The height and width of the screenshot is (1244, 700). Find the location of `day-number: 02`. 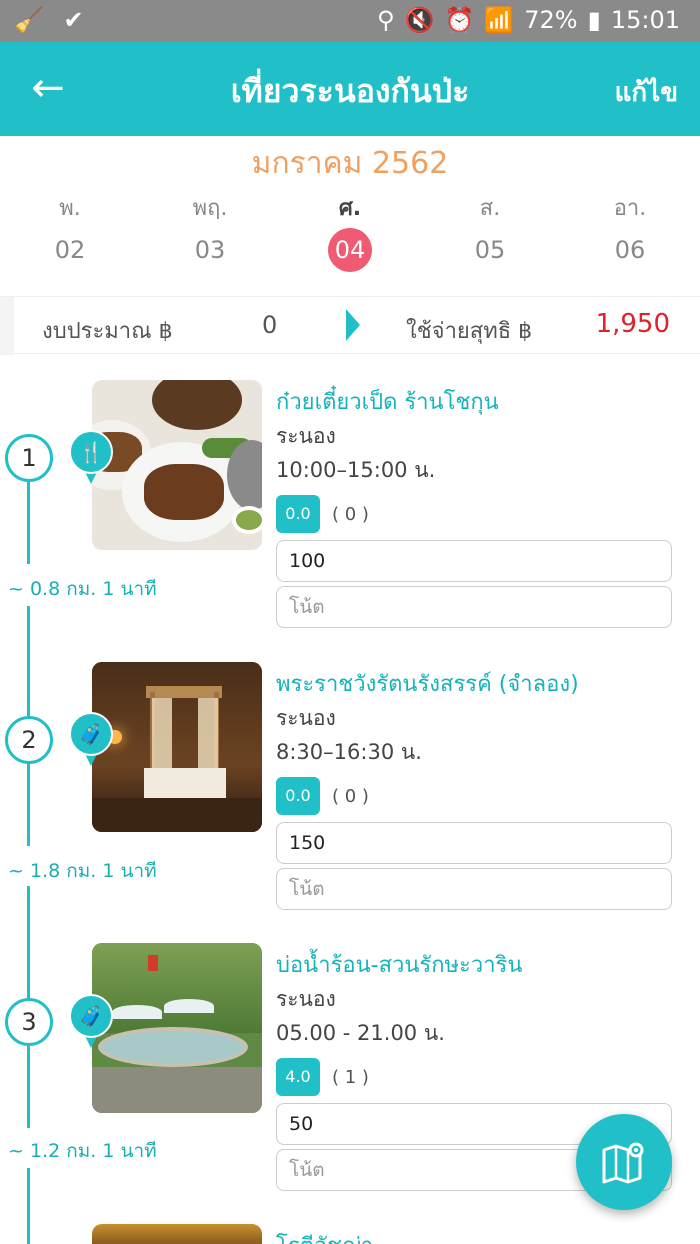

day-number: 02 is located at coordinates (70, 250).